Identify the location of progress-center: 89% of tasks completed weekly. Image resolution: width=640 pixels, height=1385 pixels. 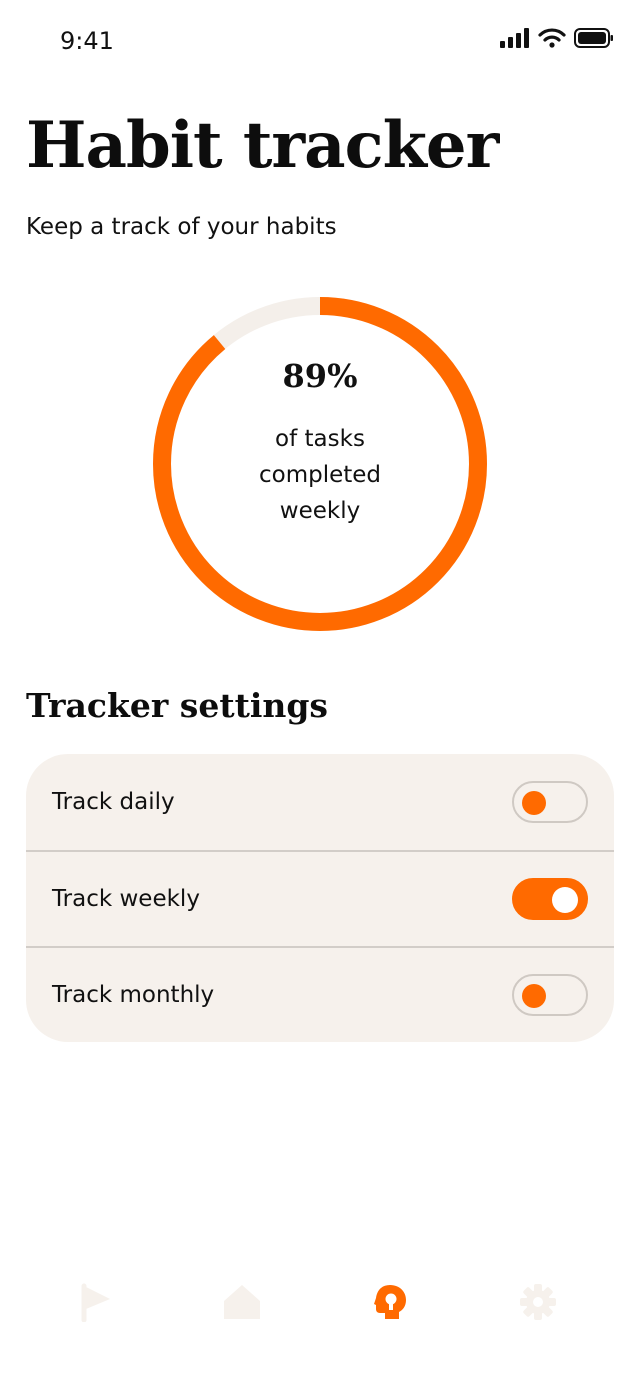
(320, 464).